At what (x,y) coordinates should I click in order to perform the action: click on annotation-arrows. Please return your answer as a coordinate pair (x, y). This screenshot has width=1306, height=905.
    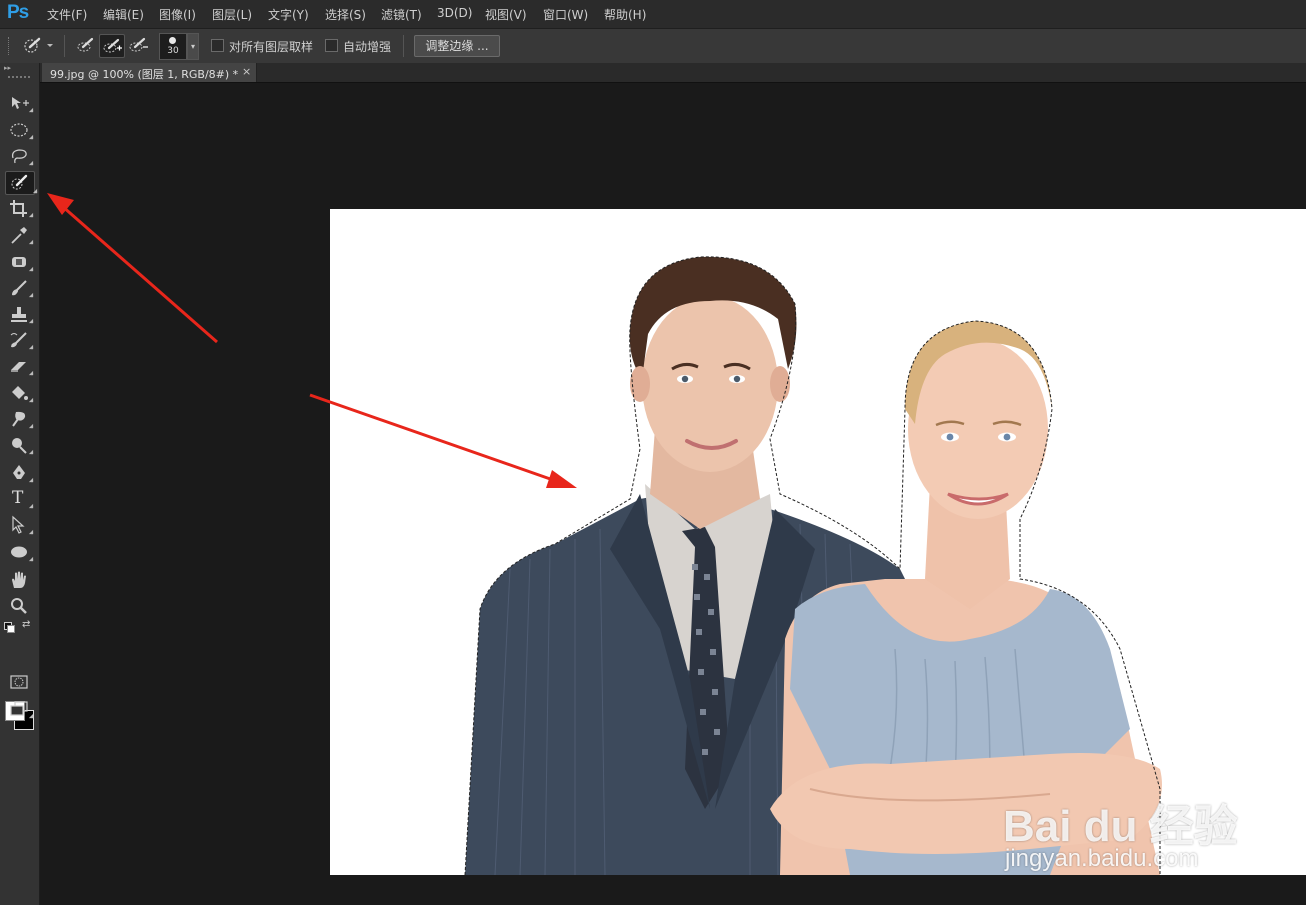
    Looking at the image, I should click on (312, 340).